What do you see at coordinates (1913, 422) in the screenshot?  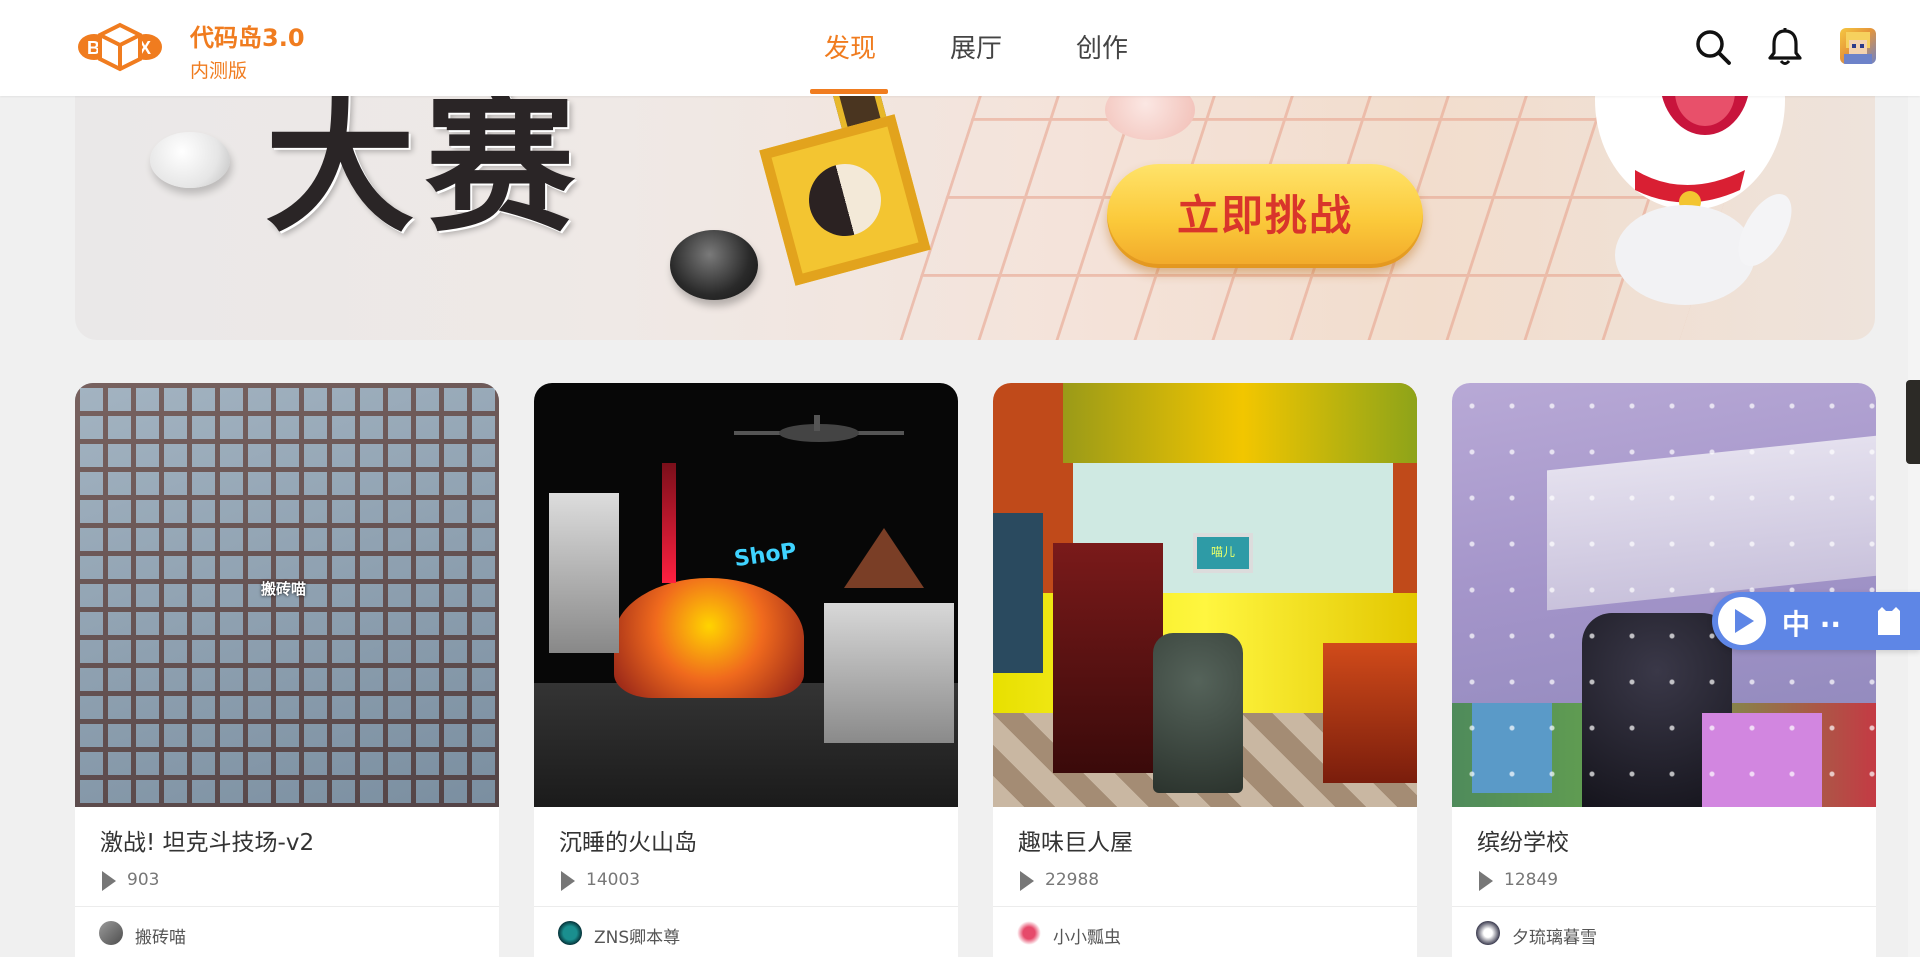 I see `side-tab-handle` at bounding box center [1913, 422].